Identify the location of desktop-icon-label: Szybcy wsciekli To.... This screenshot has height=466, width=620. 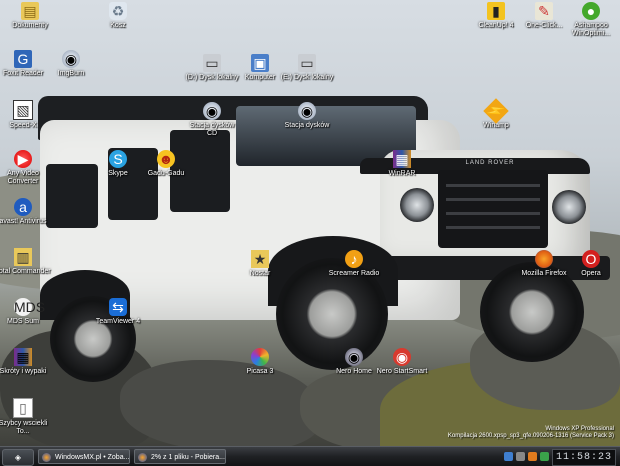
(24, 427).